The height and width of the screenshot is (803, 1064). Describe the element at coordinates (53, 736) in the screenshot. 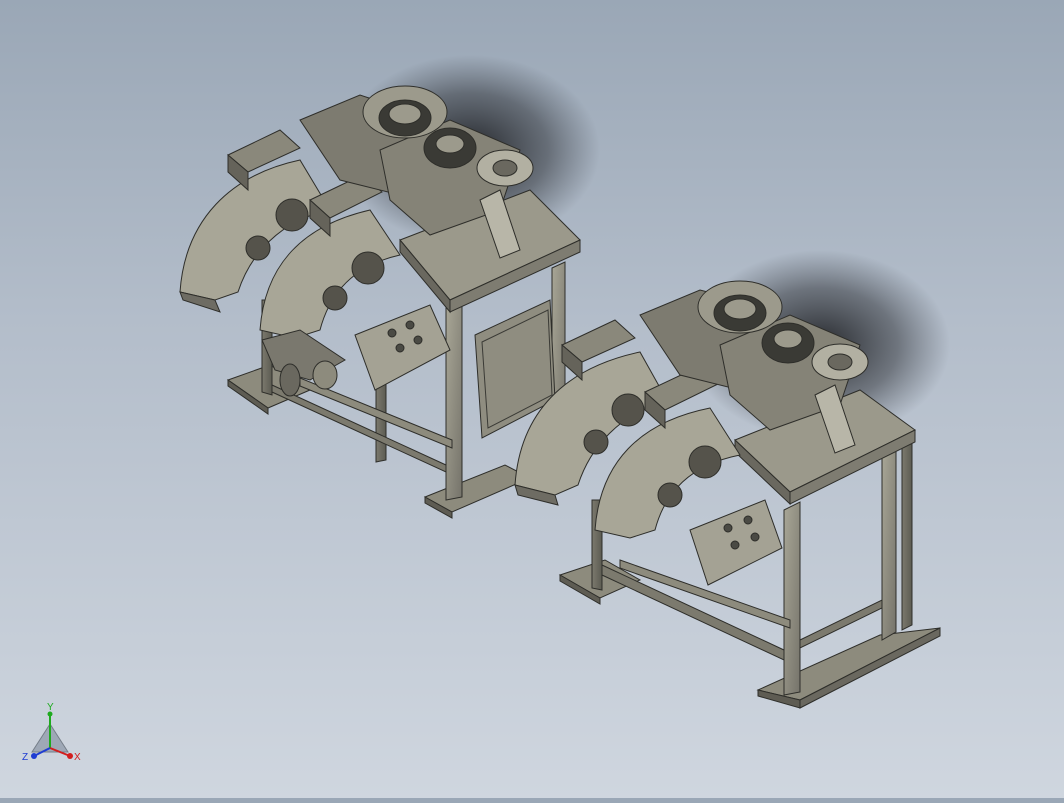

I see `coordinate-triad: Y X Z` at that location.